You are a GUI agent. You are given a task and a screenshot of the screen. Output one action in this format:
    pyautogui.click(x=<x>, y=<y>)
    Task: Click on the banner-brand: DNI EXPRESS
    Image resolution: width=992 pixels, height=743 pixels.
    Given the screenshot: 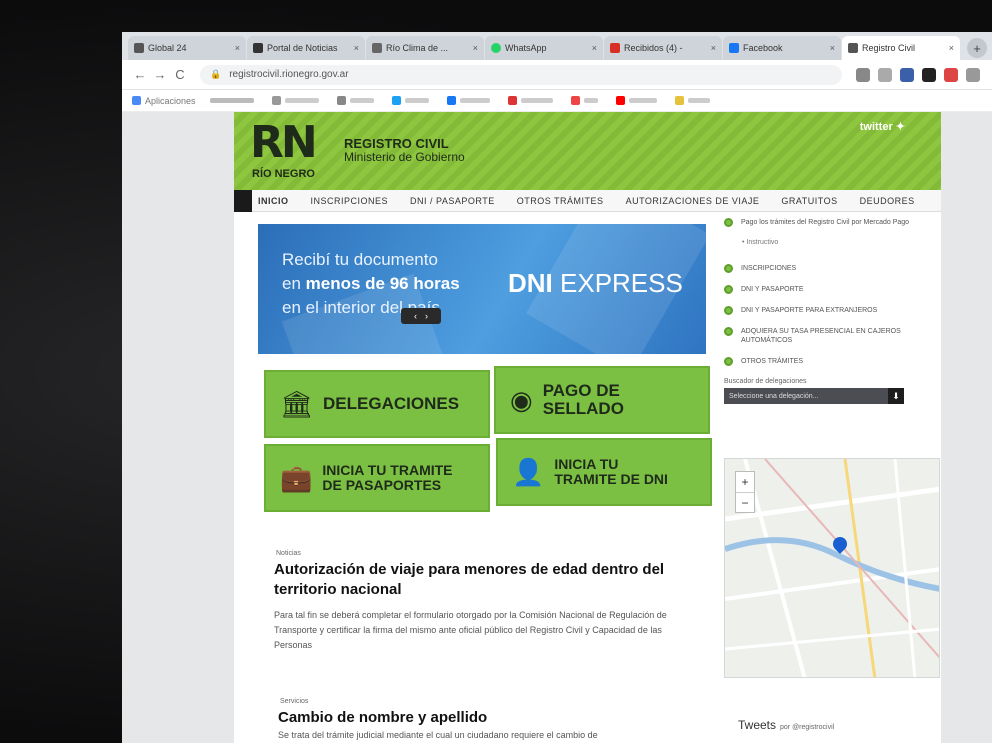 What is the action you would take?
    pyautogui.click(x=595, y=283)
    